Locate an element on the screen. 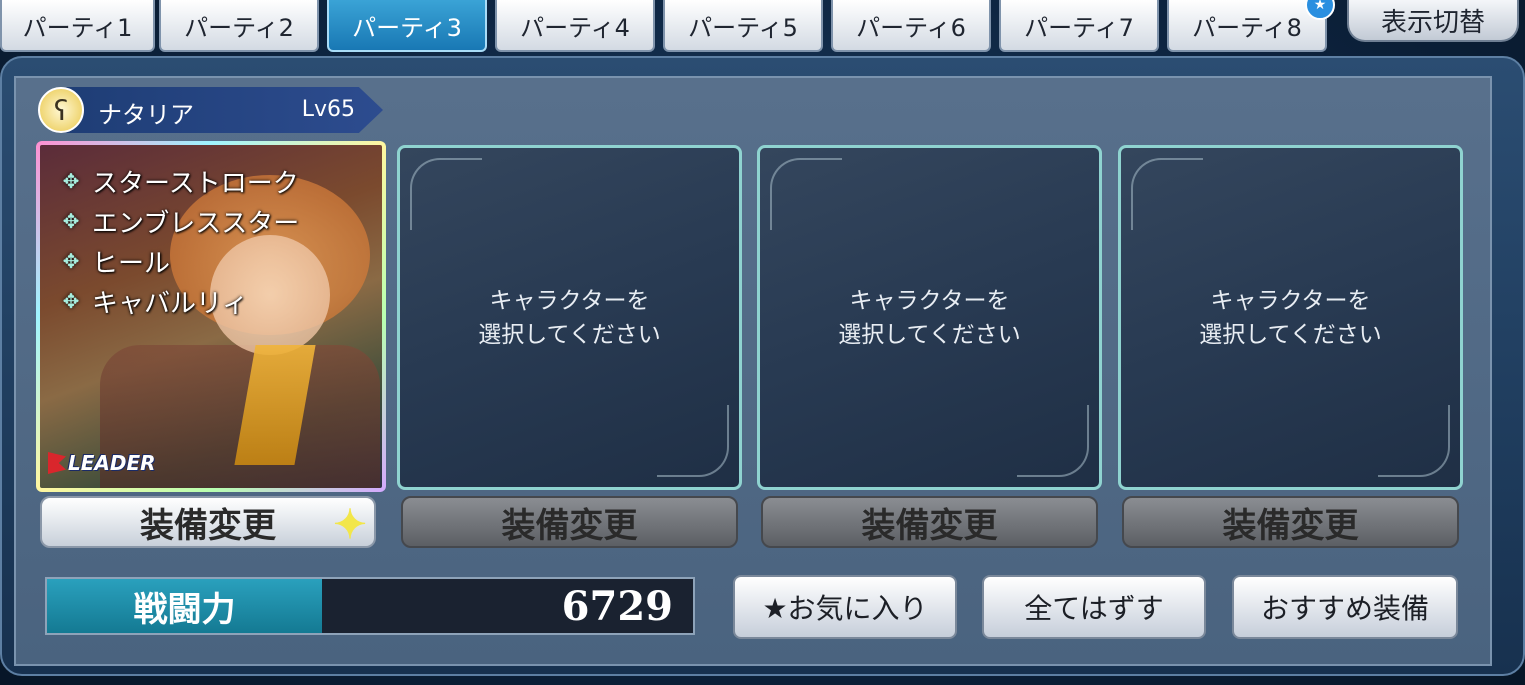  equip-change-button-4: 装備変更 is located at coordinates (1290, 522).